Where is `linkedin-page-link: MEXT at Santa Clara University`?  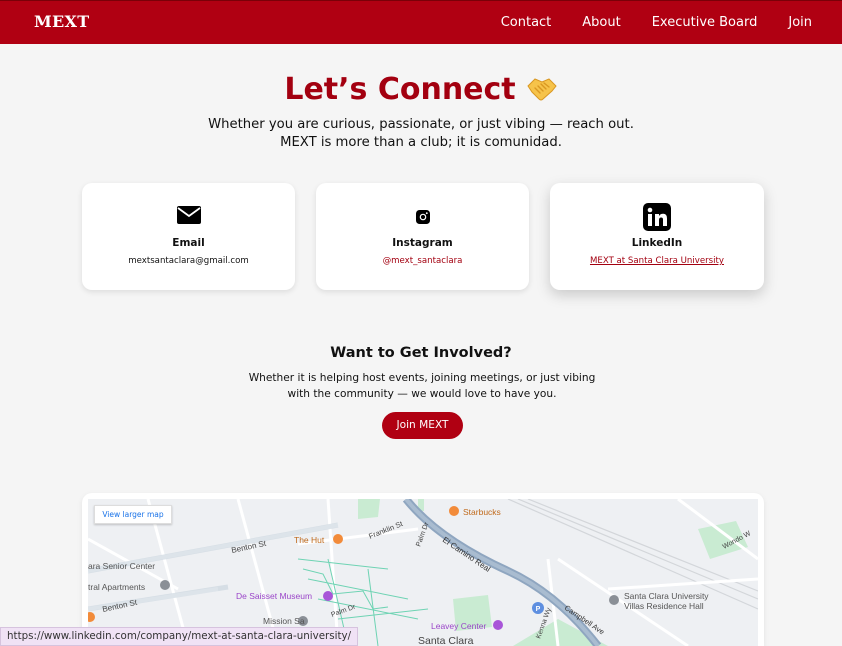 linkedin-page-link: MEXT at Santa Clara University is located at coordinates (657, 261).